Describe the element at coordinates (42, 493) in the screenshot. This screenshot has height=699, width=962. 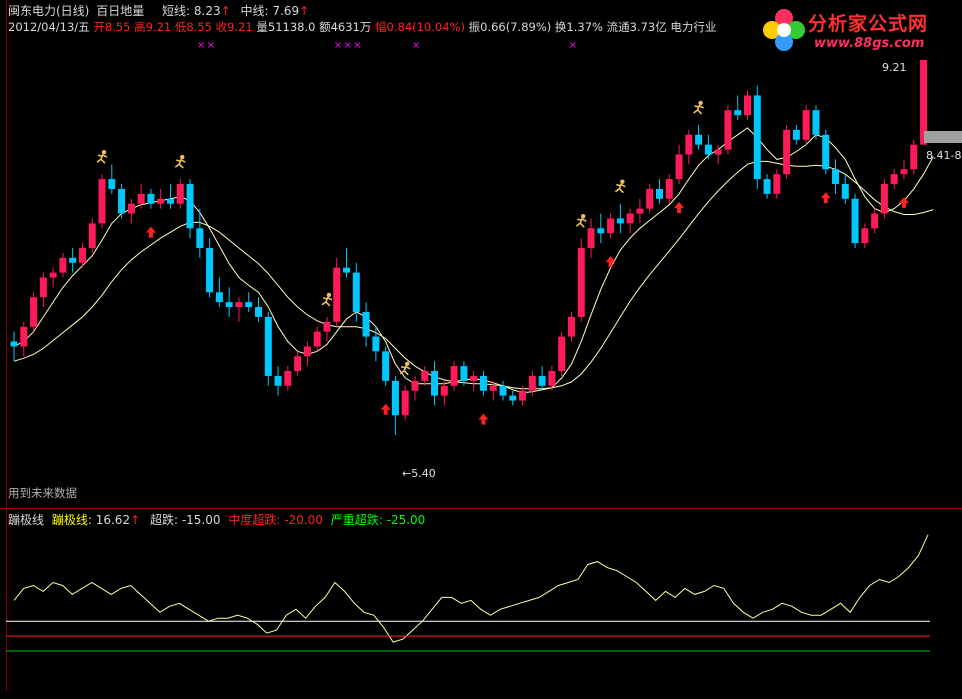
I see `future-data-note: 用到未来数据` at that location.